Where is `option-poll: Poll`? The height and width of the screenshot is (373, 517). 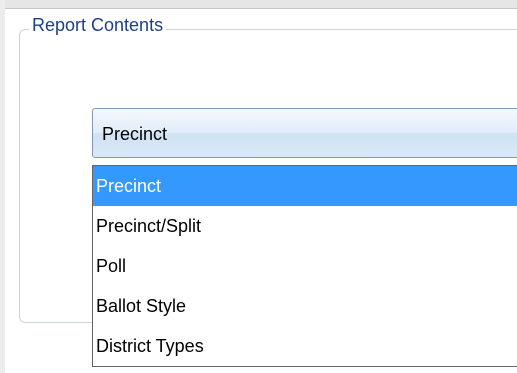 option-poll: Poll is located at coordinates (305, 266).